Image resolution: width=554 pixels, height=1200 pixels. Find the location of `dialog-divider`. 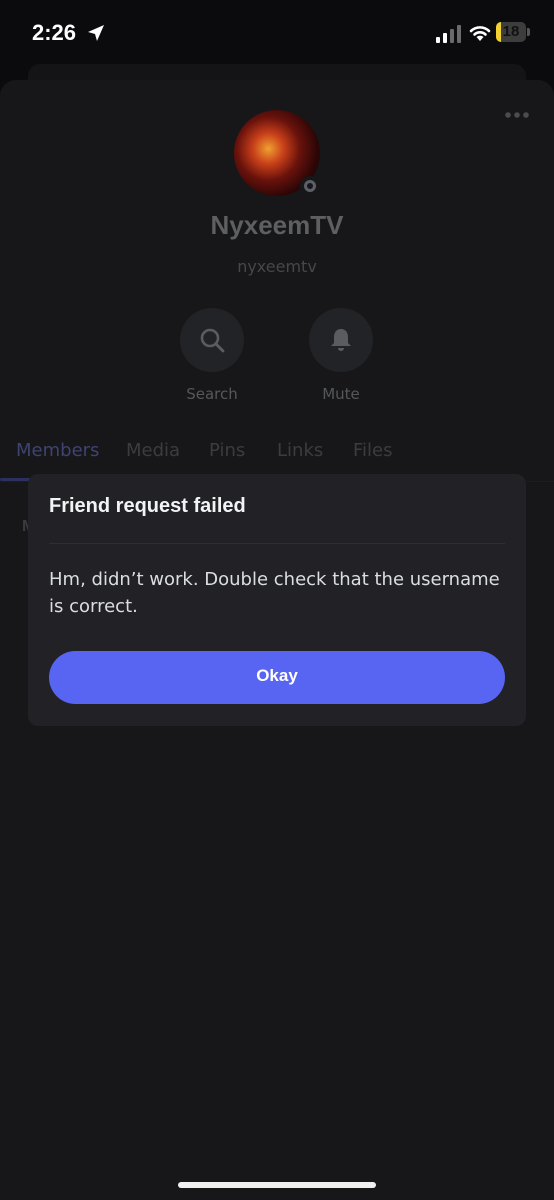

dialog-divider is located at coordinates (277, 543).